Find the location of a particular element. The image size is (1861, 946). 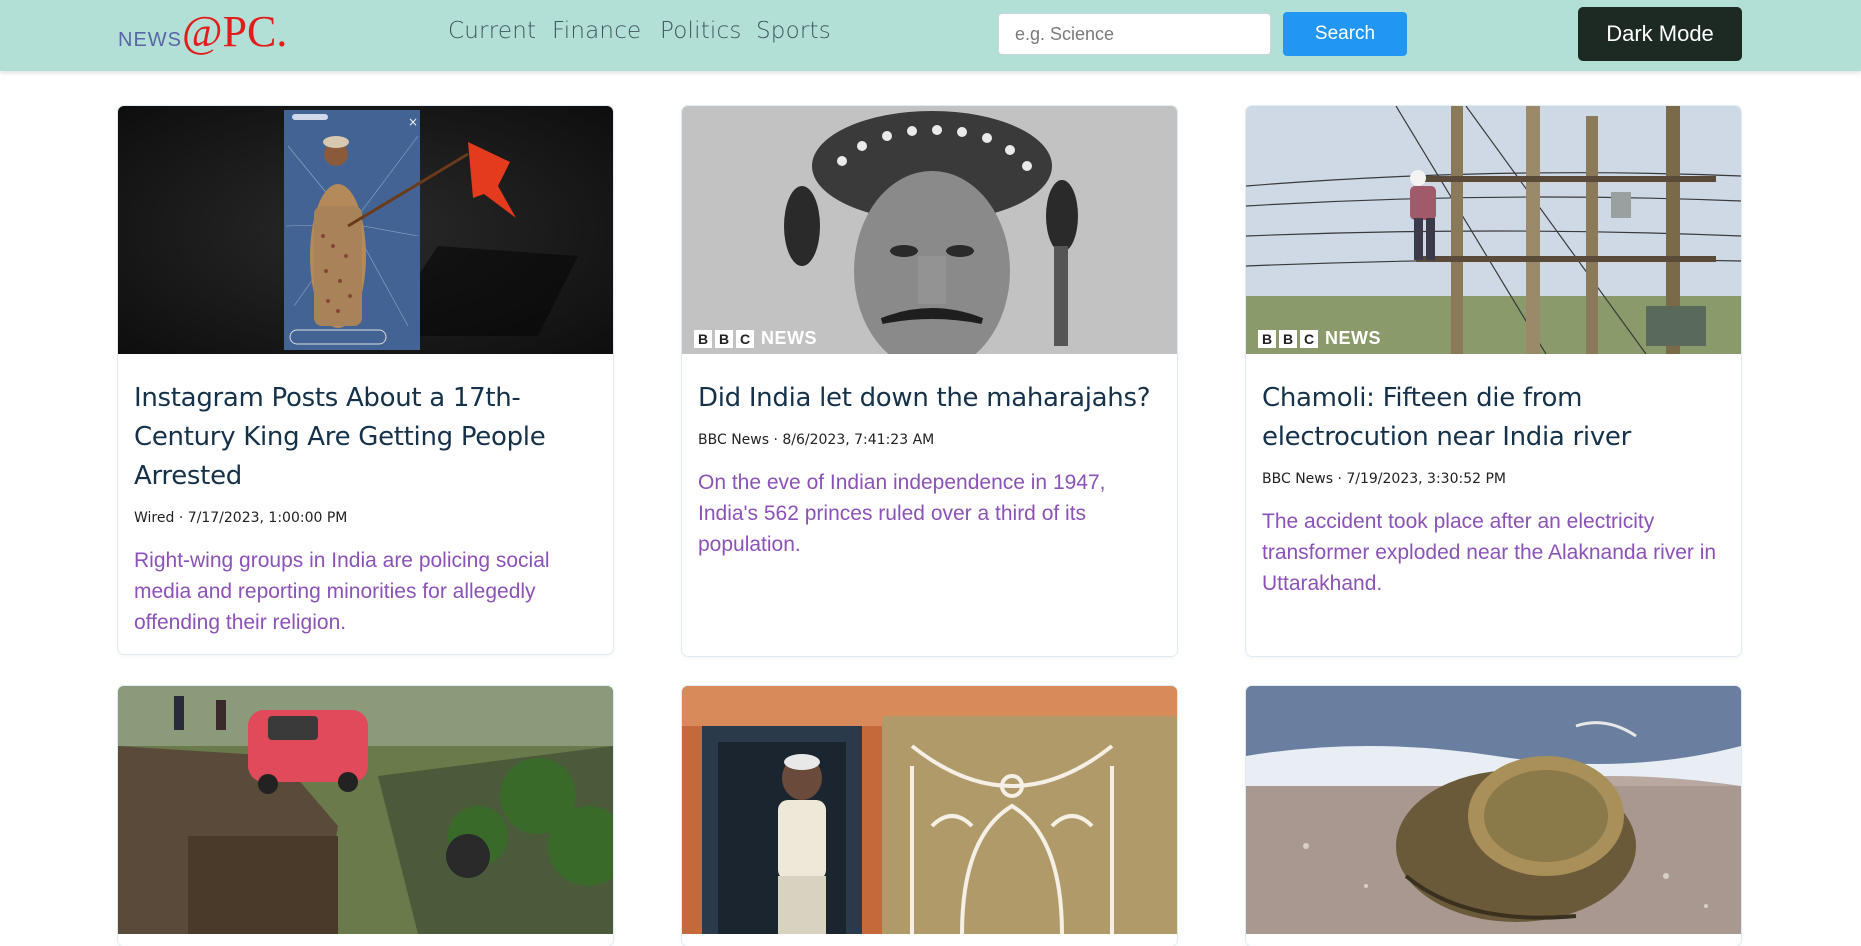

instagram-story-king-illustration: × is located at coordinates (365, 230).